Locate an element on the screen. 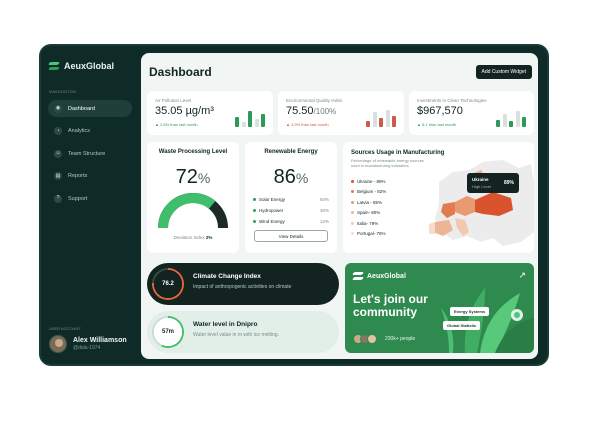  card-title: Sources Usage in Manufacturing is located at coordinates (398, 153).